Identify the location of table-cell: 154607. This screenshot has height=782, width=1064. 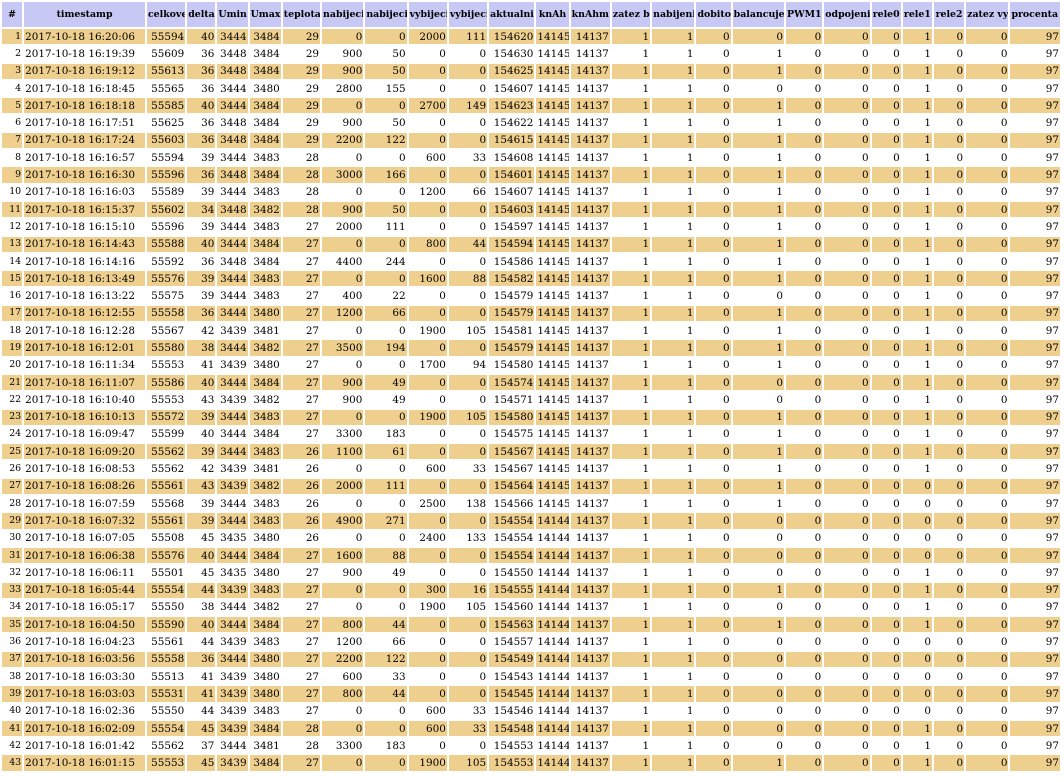
(512, 192).